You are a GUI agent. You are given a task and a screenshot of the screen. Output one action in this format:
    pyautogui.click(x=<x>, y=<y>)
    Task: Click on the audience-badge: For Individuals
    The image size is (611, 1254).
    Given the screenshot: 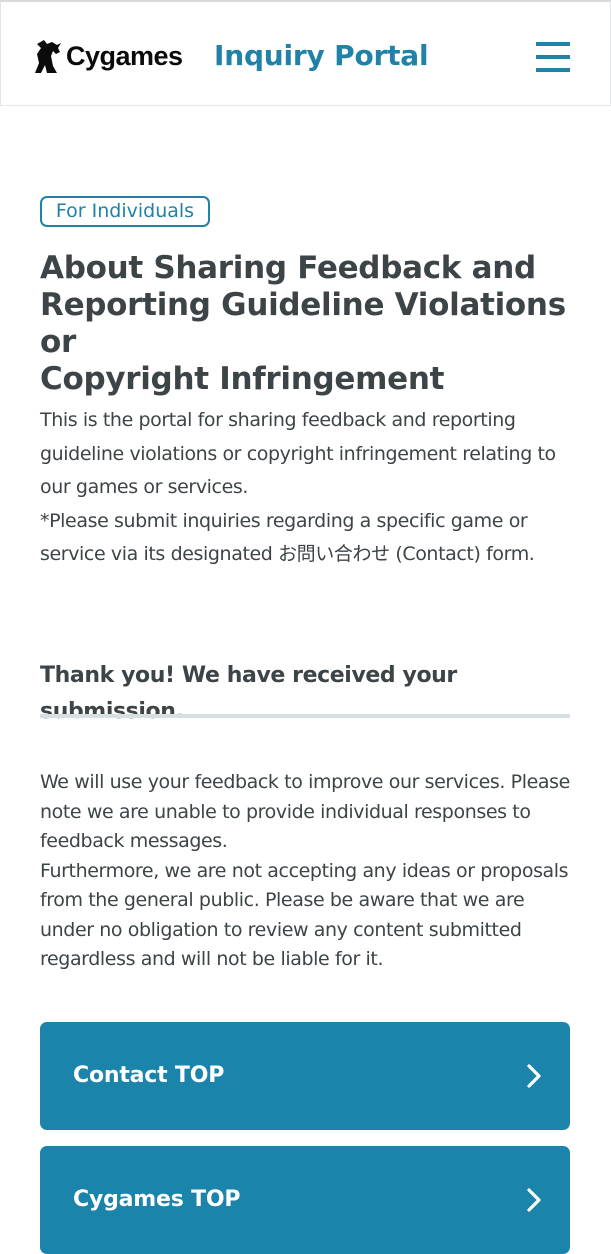 What is the action you would take?
    pyautogui.click(x=125, y=211)
    